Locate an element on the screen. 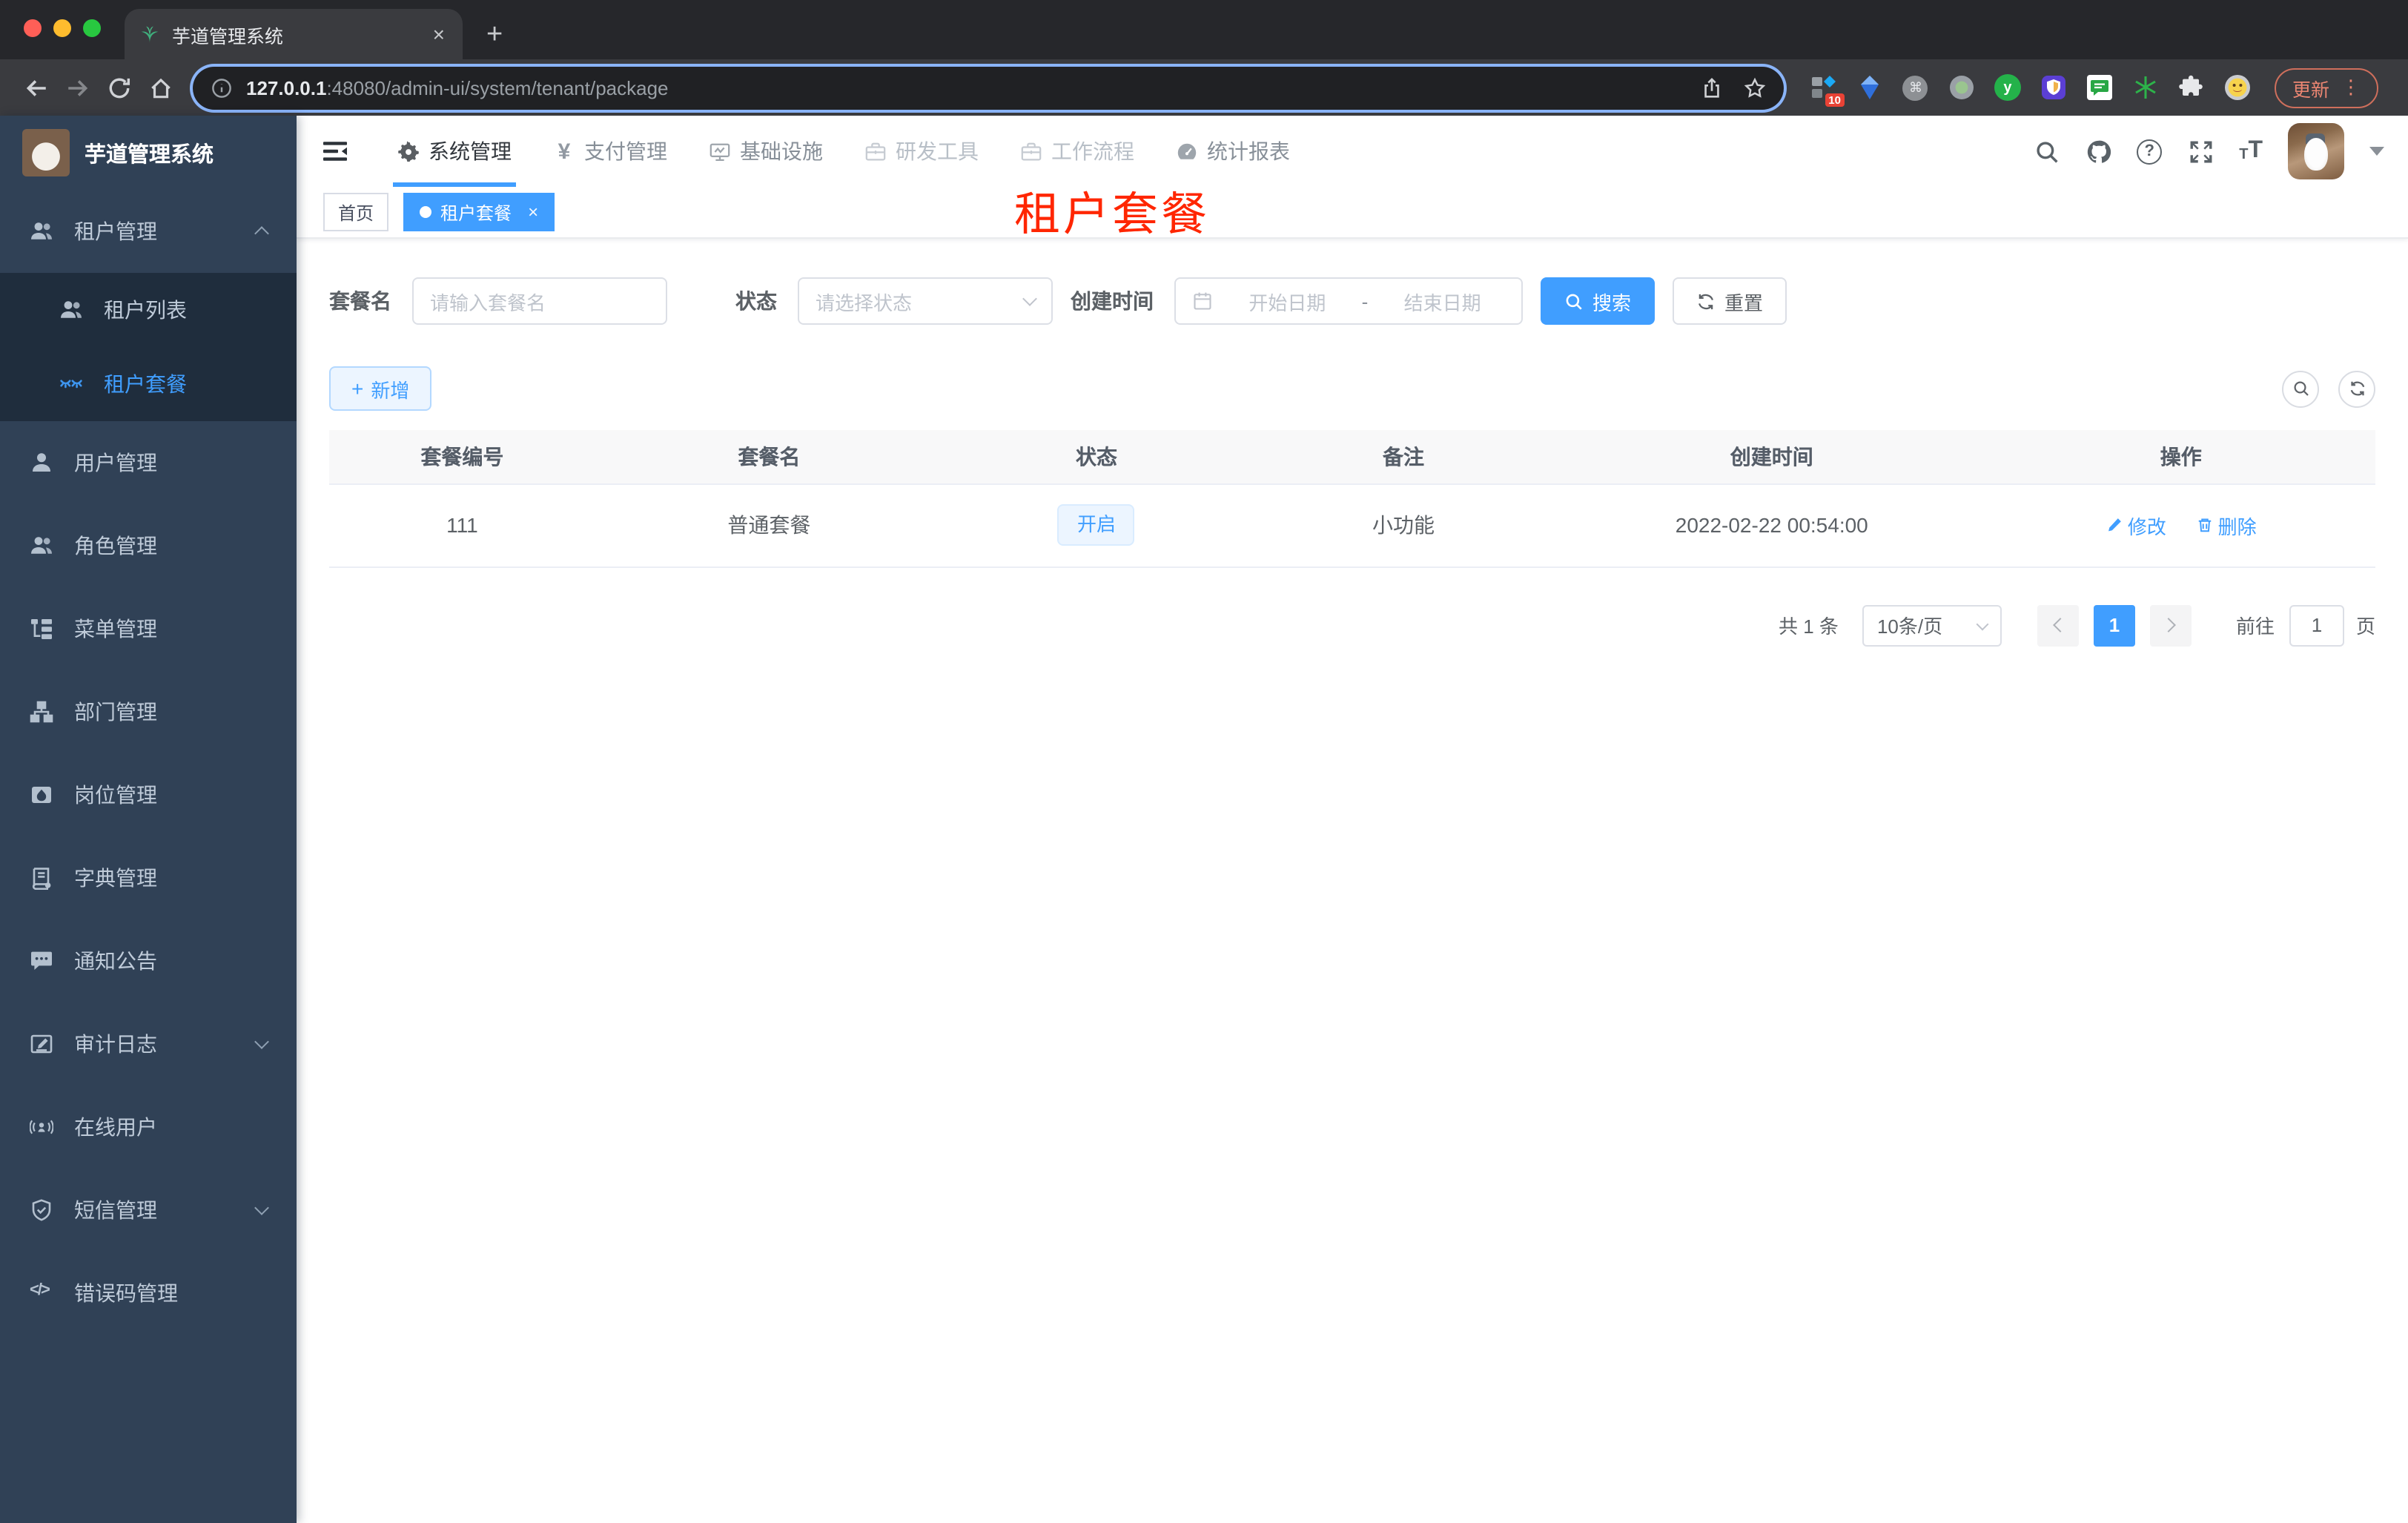 This screenshot has height=1523, width=2408. sidebar-item-online-users: 在线用户 is located at coordinates (148, 1127).